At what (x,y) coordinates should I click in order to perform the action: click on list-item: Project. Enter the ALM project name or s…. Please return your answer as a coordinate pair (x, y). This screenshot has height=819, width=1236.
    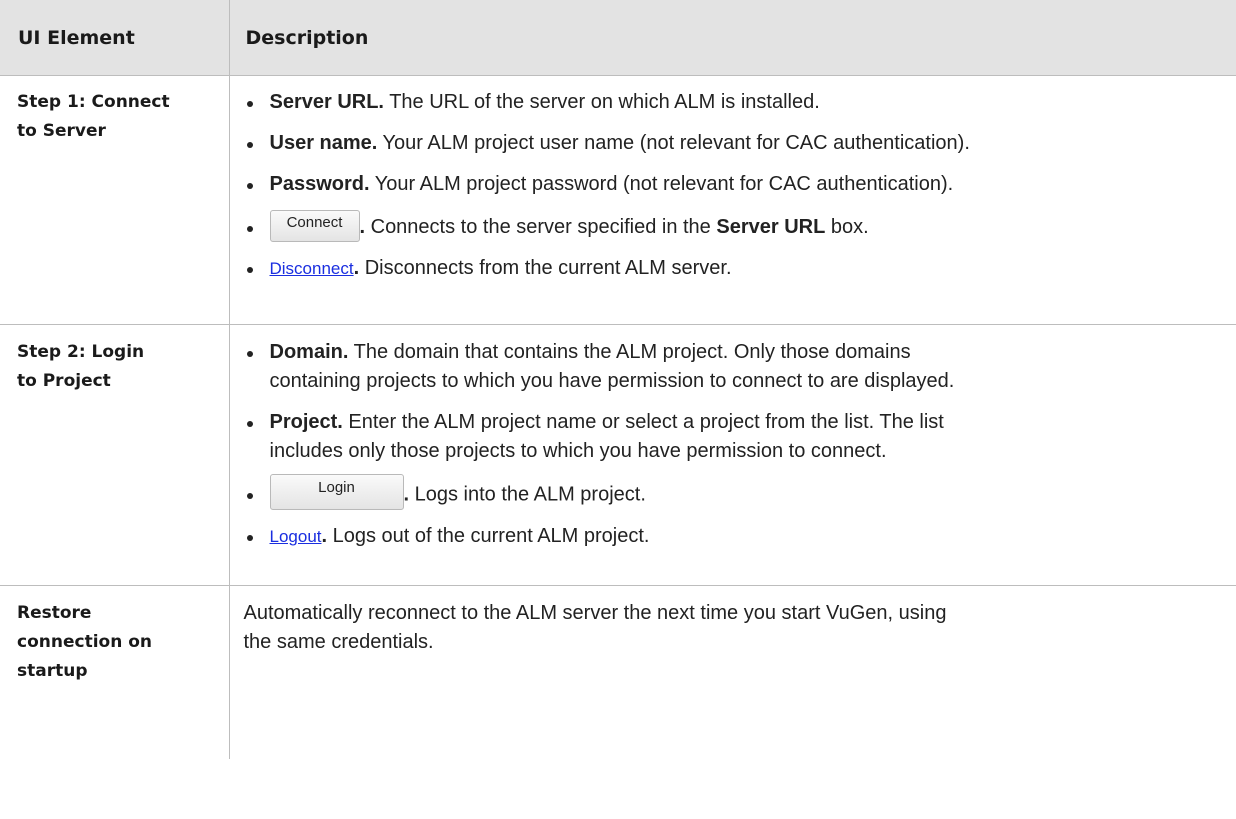
    Looking at the image, I should click on (740, 437).